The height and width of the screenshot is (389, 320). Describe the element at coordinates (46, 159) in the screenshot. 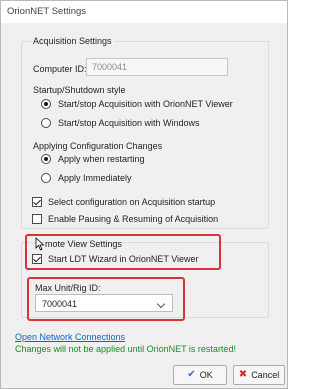

I see `apply-restart-radio` at that location.